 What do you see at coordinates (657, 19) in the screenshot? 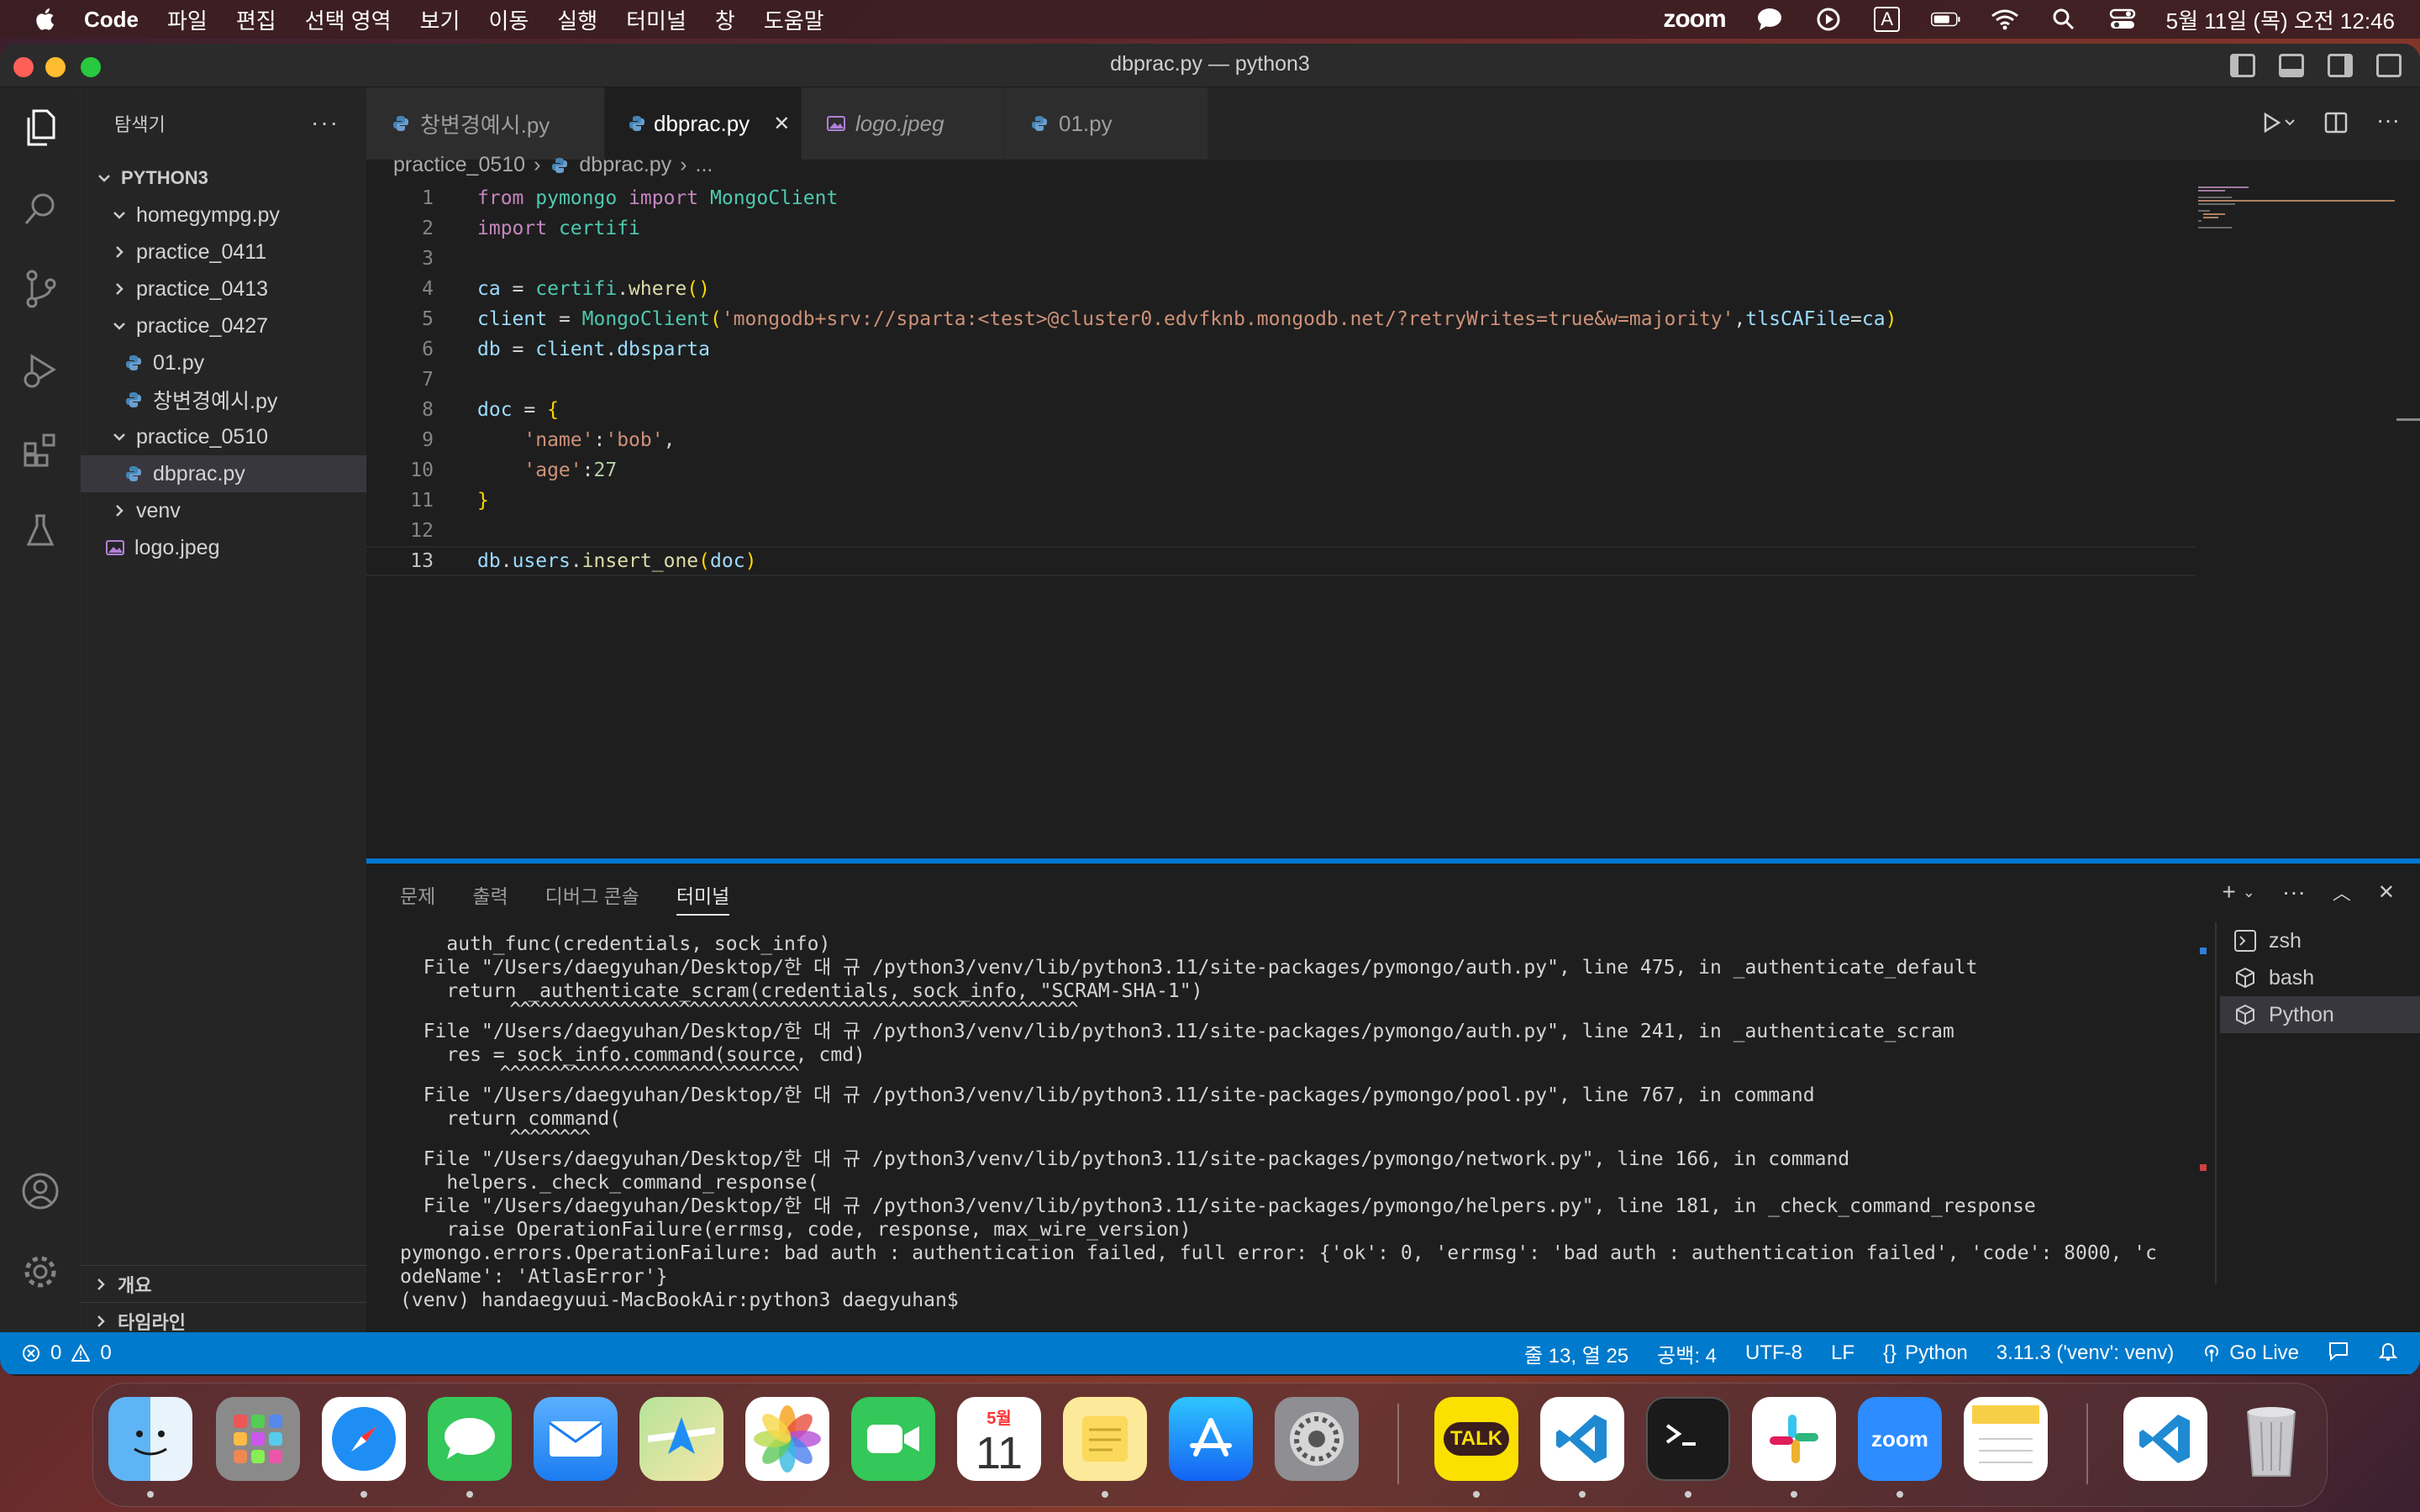
I see `menu-terminal: 터미널` at bounding box center [657, 19].